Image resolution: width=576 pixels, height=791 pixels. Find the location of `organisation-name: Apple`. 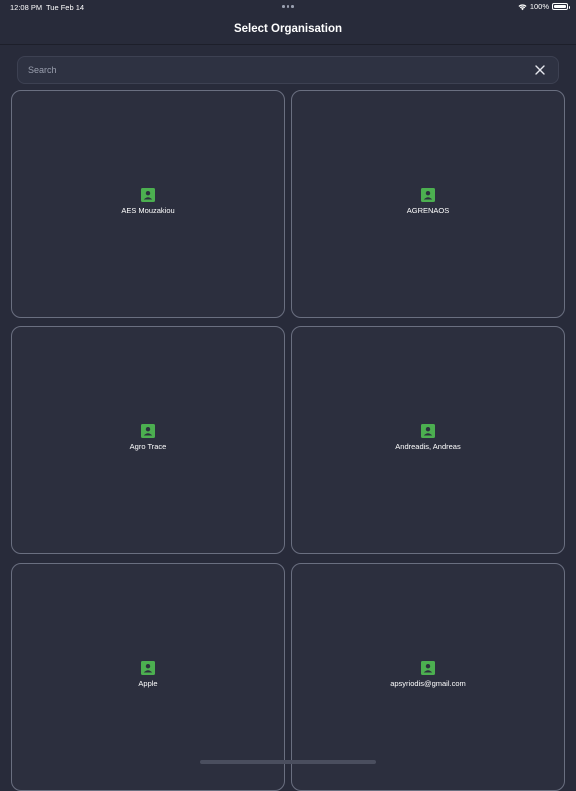

organisation-name: Apple is located at coordinates (148, 683).